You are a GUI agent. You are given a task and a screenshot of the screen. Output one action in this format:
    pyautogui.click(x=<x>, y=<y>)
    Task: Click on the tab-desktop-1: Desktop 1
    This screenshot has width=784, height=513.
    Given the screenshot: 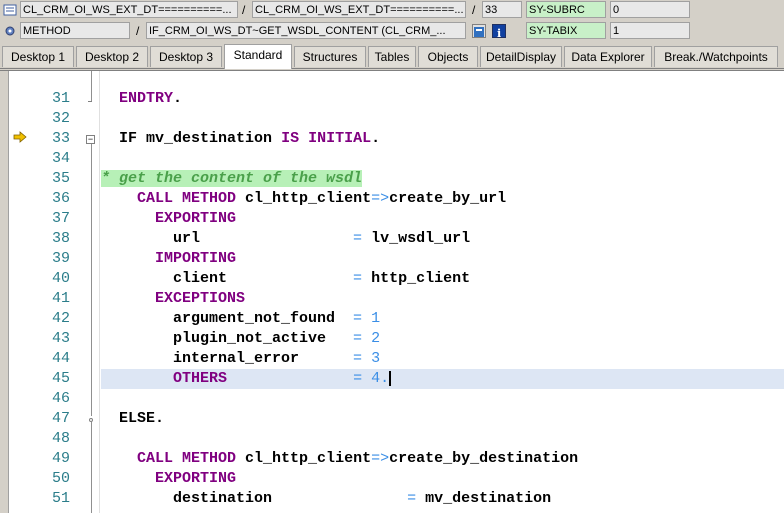 What is the action you would take?
    pyautogui.click(x=38, y=56)
    